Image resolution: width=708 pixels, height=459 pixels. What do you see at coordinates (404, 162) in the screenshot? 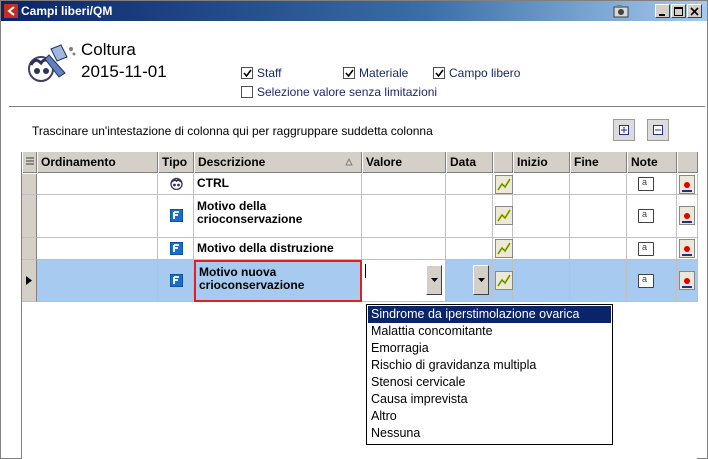
I see `column-header-valore: Valore` at bounding box center [404, 162].